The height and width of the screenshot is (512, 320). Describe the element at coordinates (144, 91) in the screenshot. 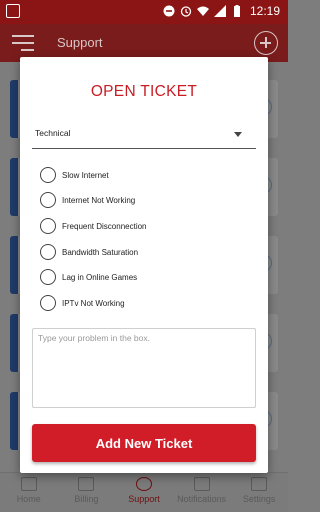

I see `dialog-title: OPEN TICKET` at that location.